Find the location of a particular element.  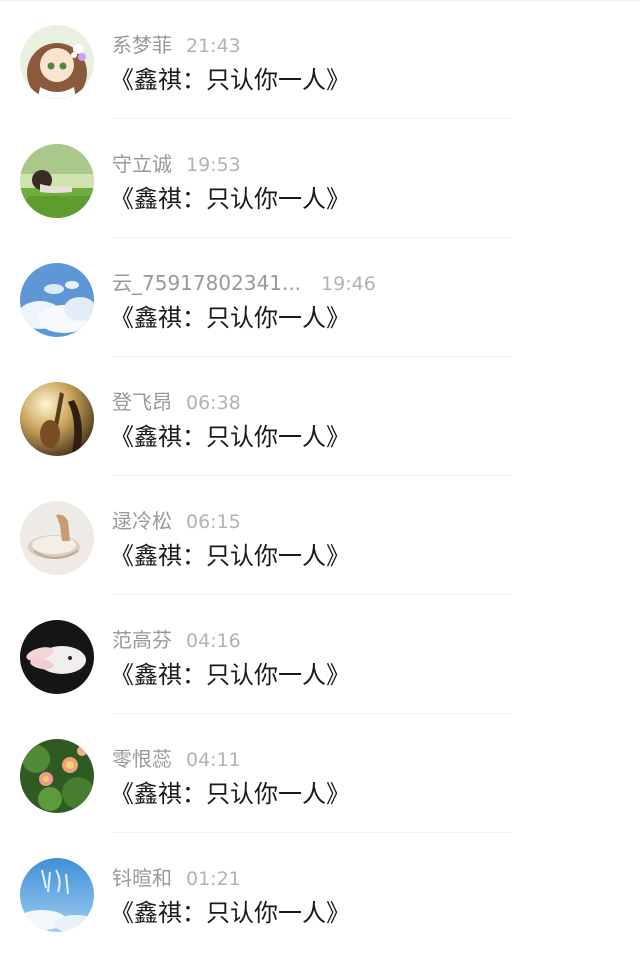

comment-meta: 范高芬 04:16 is located at coordinates (176, 640).